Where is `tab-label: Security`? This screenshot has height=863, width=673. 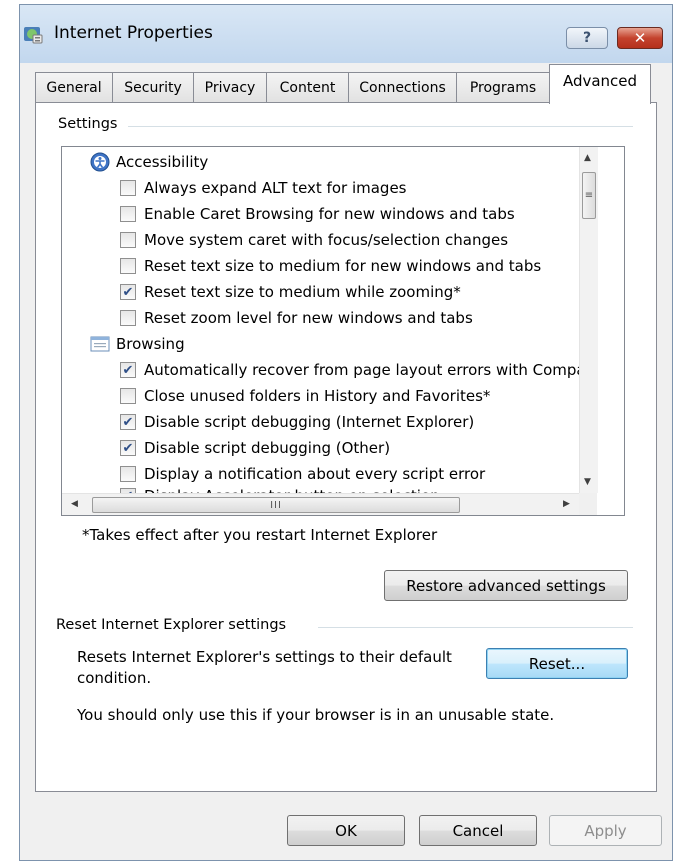
tab-label: Security is located at coordinates (153, 88).